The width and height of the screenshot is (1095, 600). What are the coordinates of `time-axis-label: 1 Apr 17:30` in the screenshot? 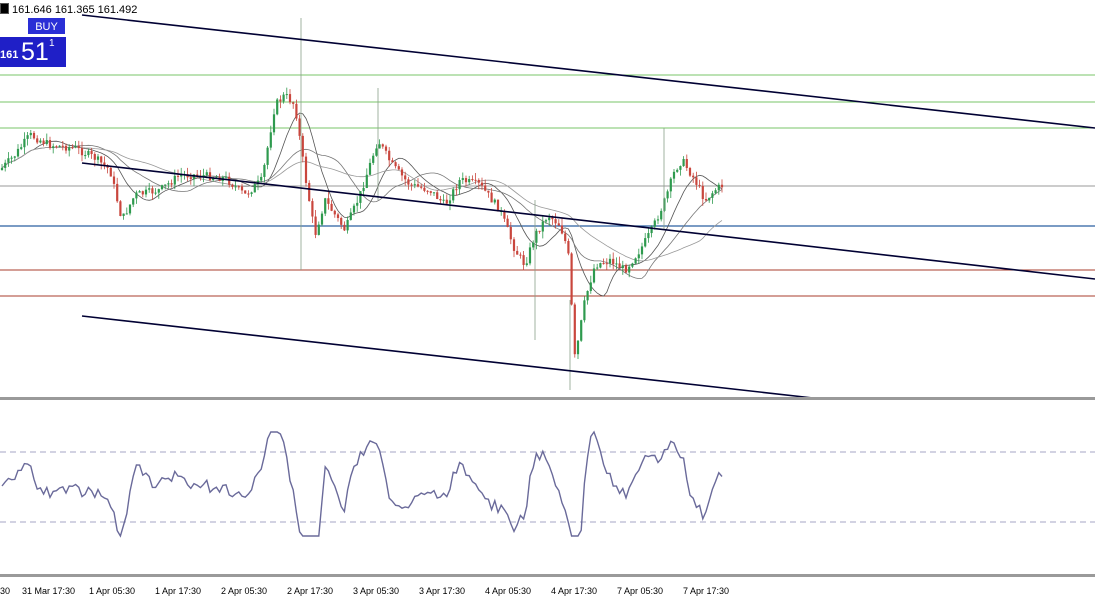 It's located at (178, 591).